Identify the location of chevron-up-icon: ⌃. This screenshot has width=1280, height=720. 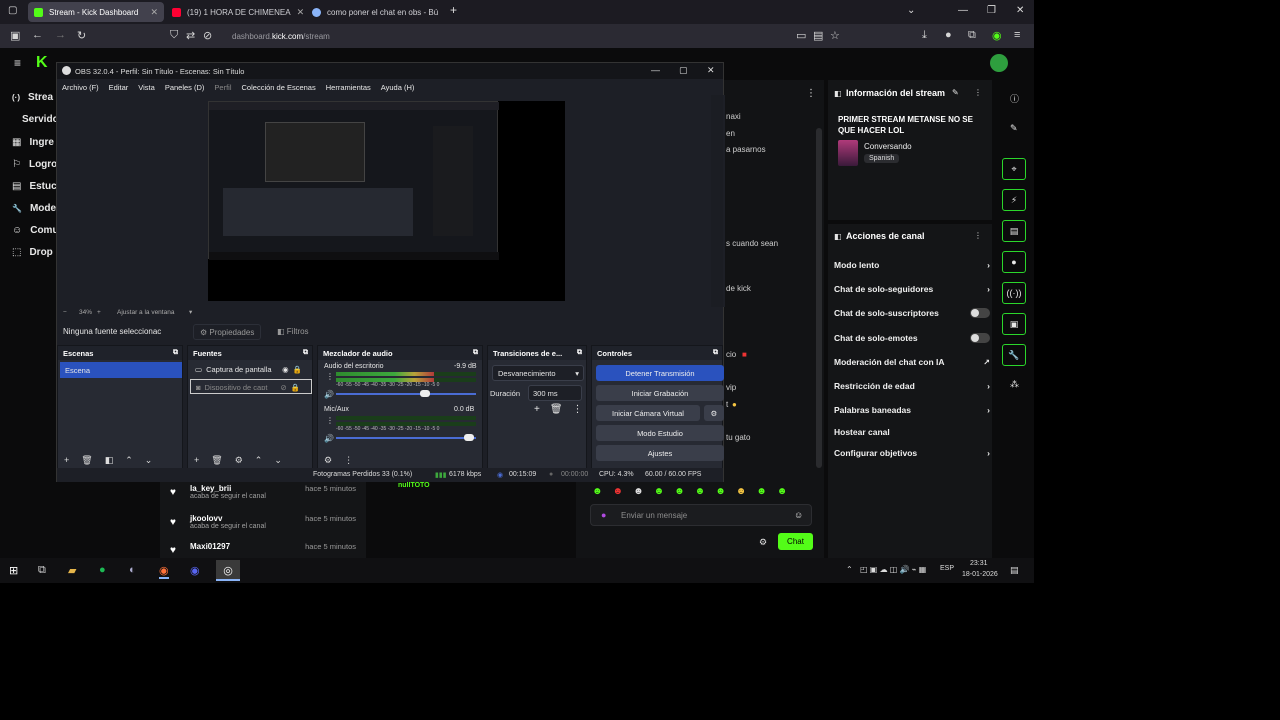
(259, 460).